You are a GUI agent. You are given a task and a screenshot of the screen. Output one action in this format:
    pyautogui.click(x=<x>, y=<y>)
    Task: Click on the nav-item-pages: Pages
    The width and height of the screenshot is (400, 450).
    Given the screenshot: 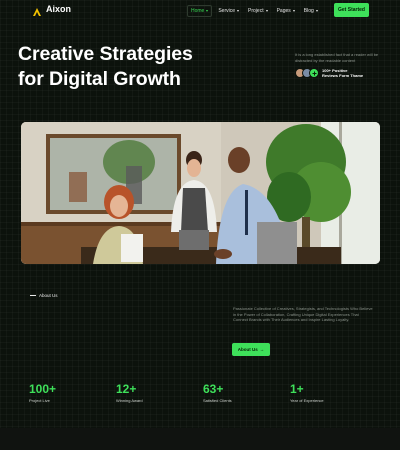 What is the action you would take?
    pyautogui.click(x=286, y=11)
    